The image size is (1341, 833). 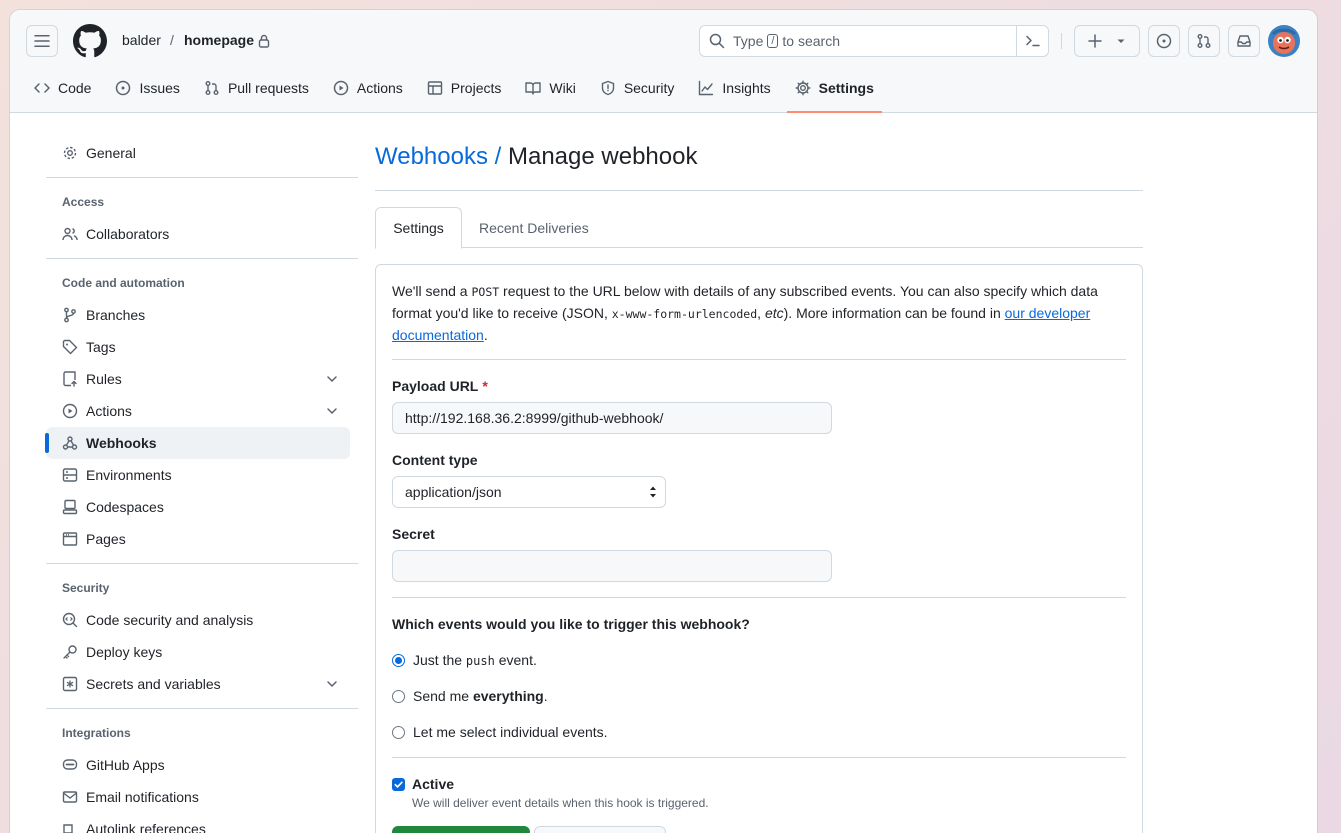 I want to click on sidebar-item-tags: Tags, so click(x=198, y=347).